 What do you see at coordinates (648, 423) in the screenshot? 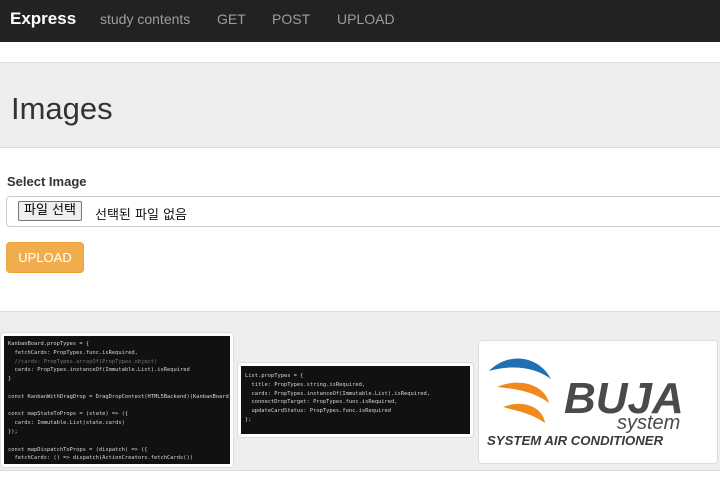
I see `logo-subtitle: system` at bounding box center [648, 423].